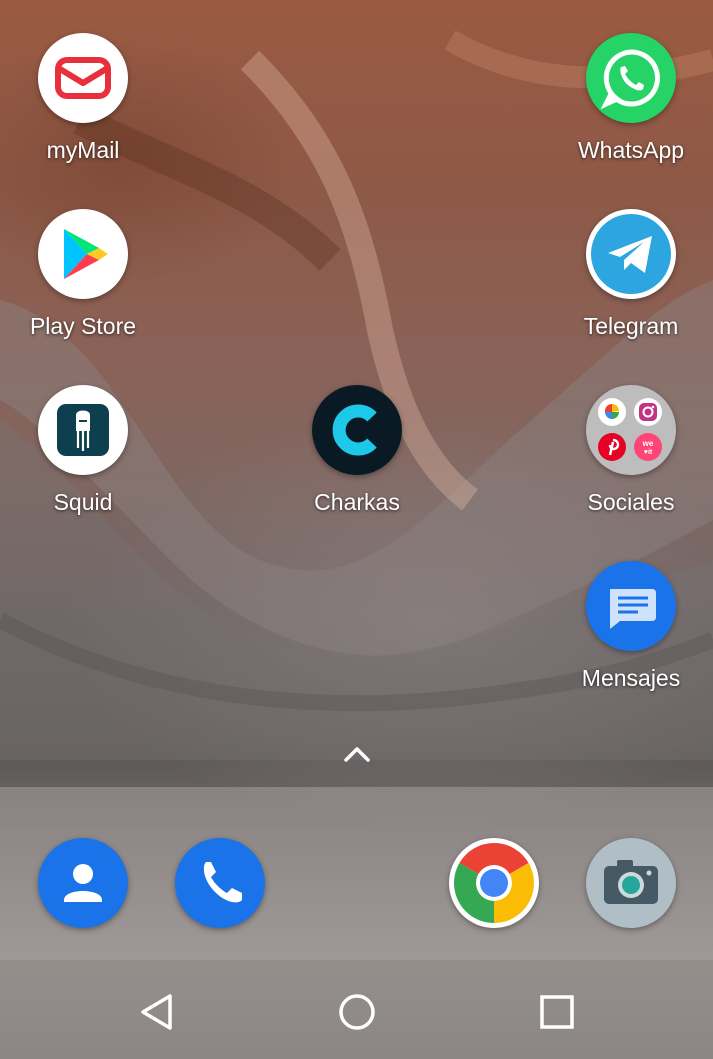 Image resolution: width=713 pixels, height=1059 pixels. What do you see at coordinates (83, 502) in the screenshot?
I see `app-label: Squid` at bounding box center [83, 502].